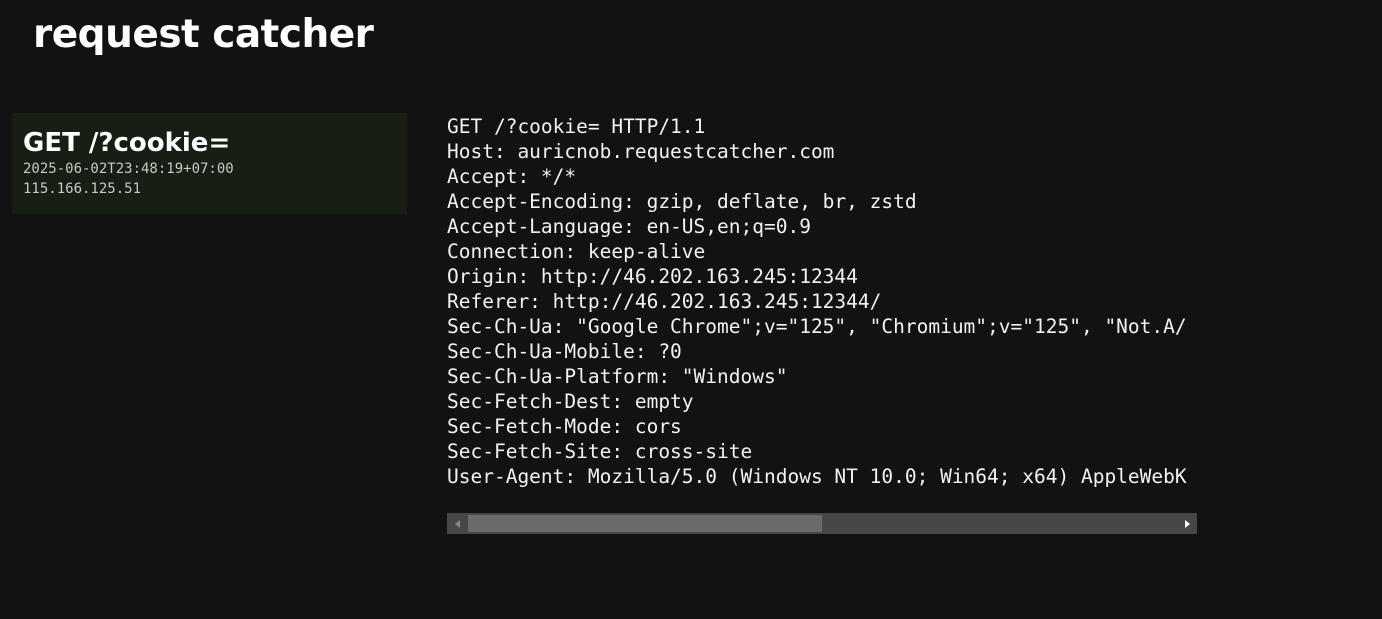 The width and height of the screenshot is (1382, 619). What do you see at coordinates (203, 34) in the screenshot?
I see `app-title: request catcher` at bounding box center [203, 34].